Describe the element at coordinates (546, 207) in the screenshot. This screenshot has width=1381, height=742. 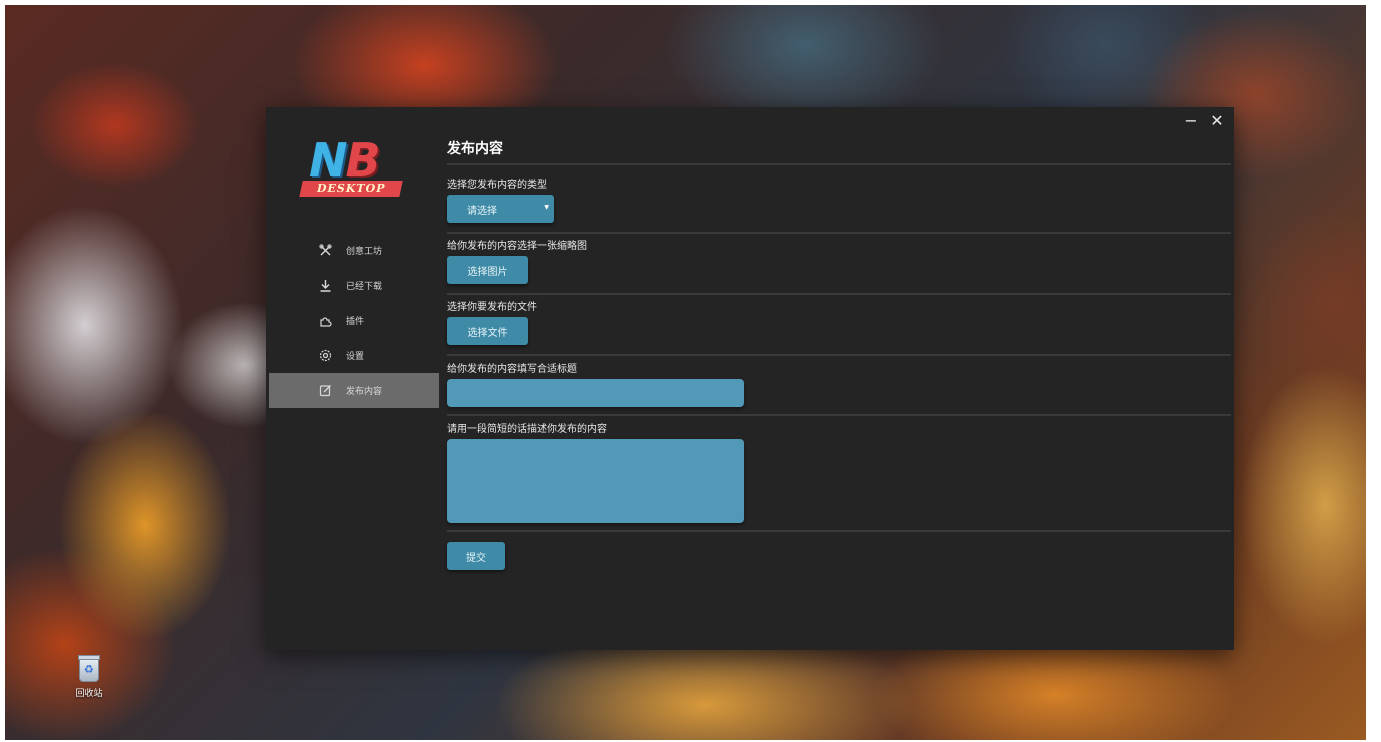
I see `chevron-down-icon: ▼` at that location.